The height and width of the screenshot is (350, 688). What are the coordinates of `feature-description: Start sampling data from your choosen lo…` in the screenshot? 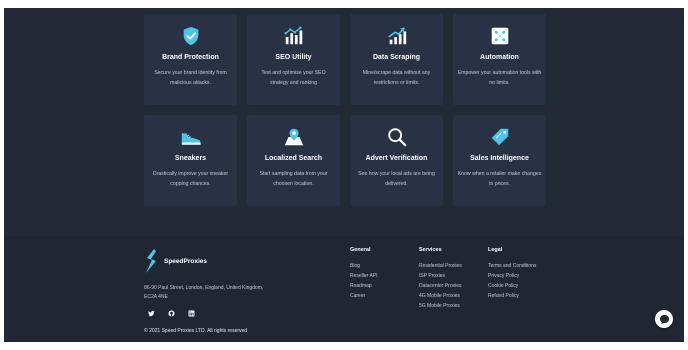 It's located at (293, 179).